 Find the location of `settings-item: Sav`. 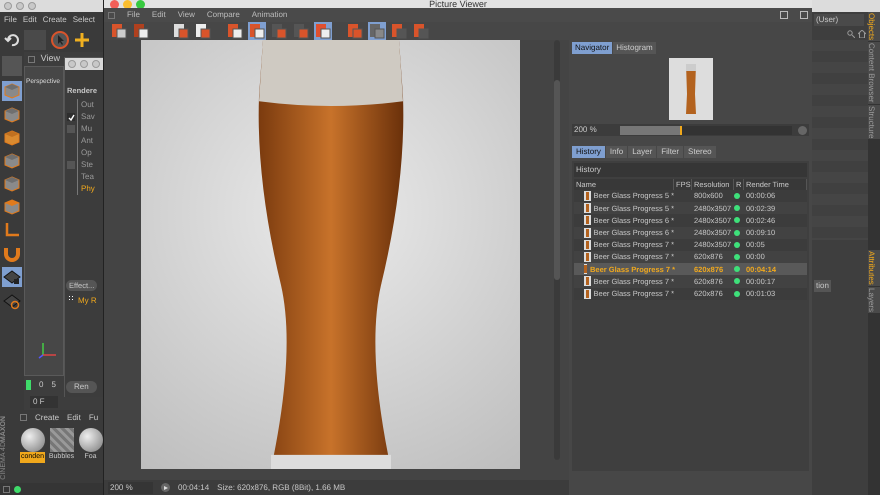

settings-item: Sav is located at coordinates (86, 117).